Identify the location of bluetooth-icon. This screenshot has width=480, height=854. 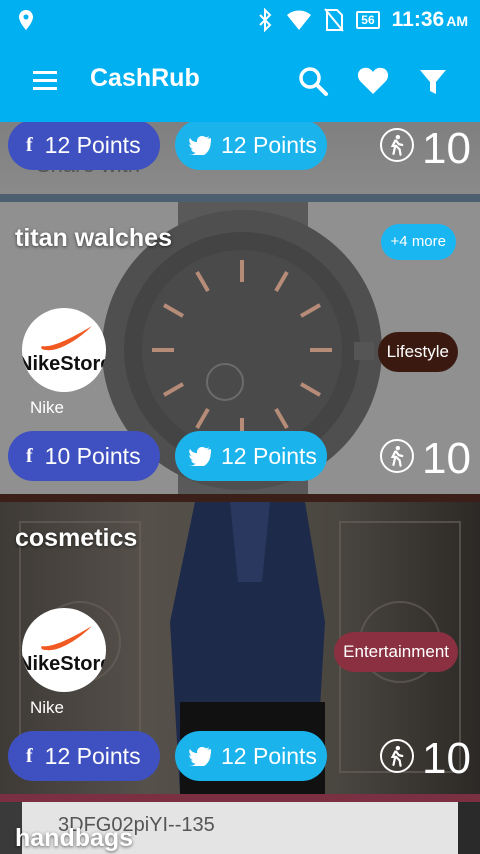
(265, 20).